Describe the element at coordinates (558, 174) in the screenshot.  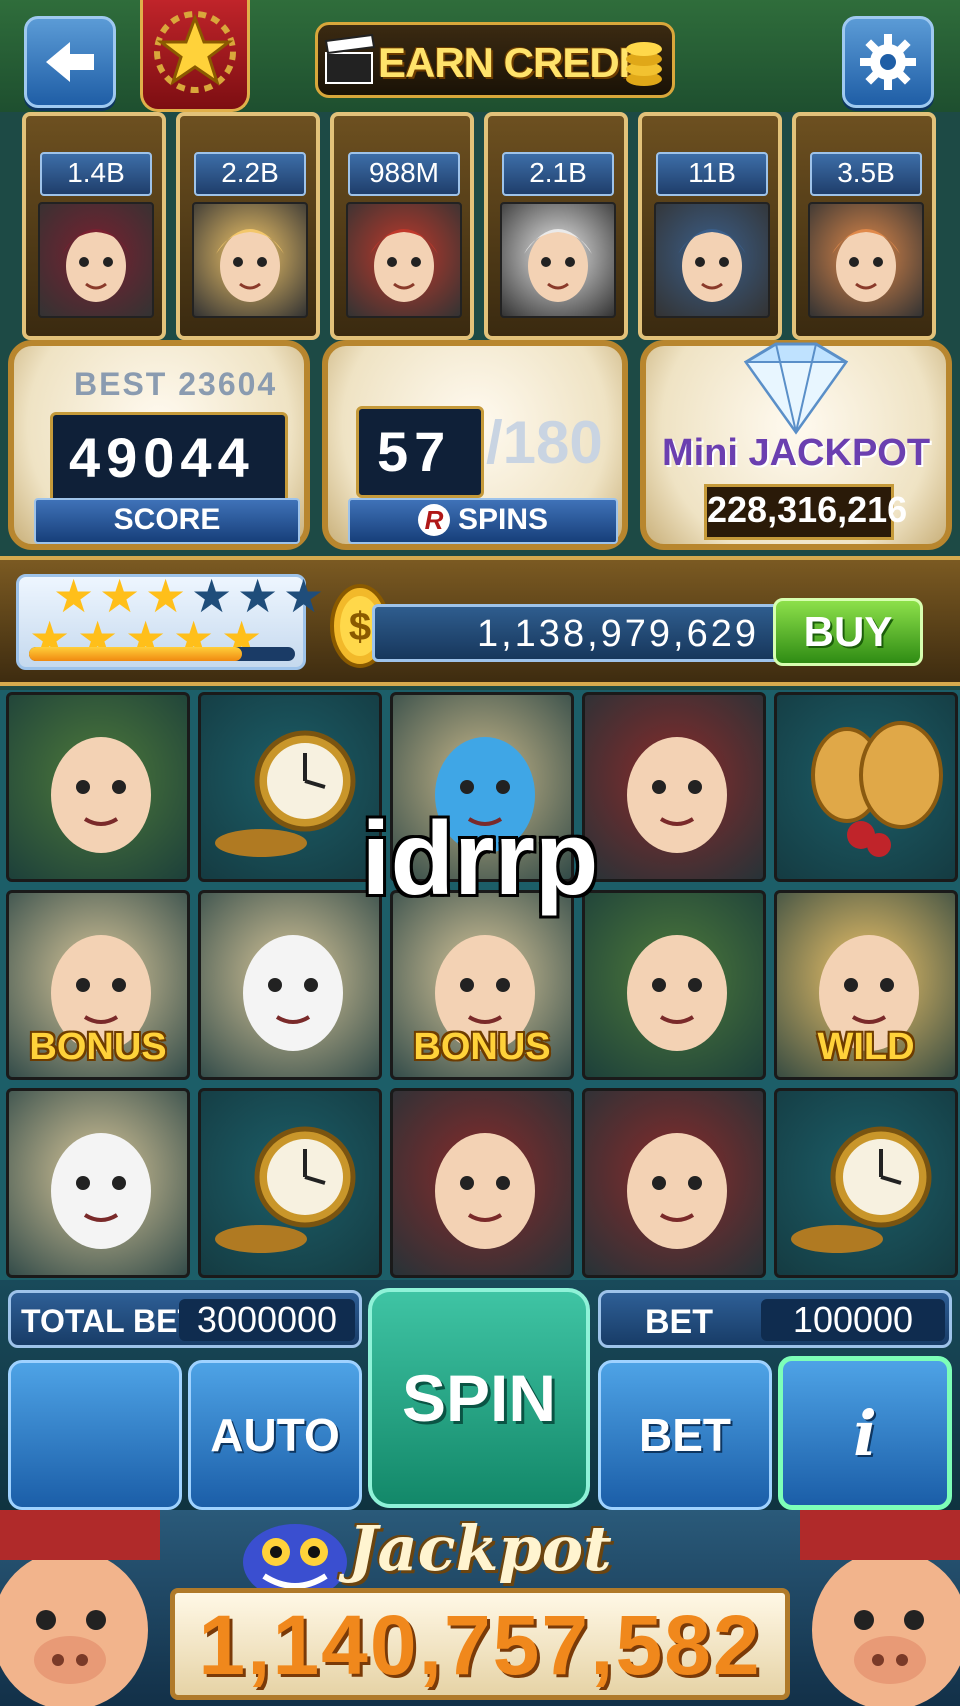
I see `player-amount: 2.1B` at that location.